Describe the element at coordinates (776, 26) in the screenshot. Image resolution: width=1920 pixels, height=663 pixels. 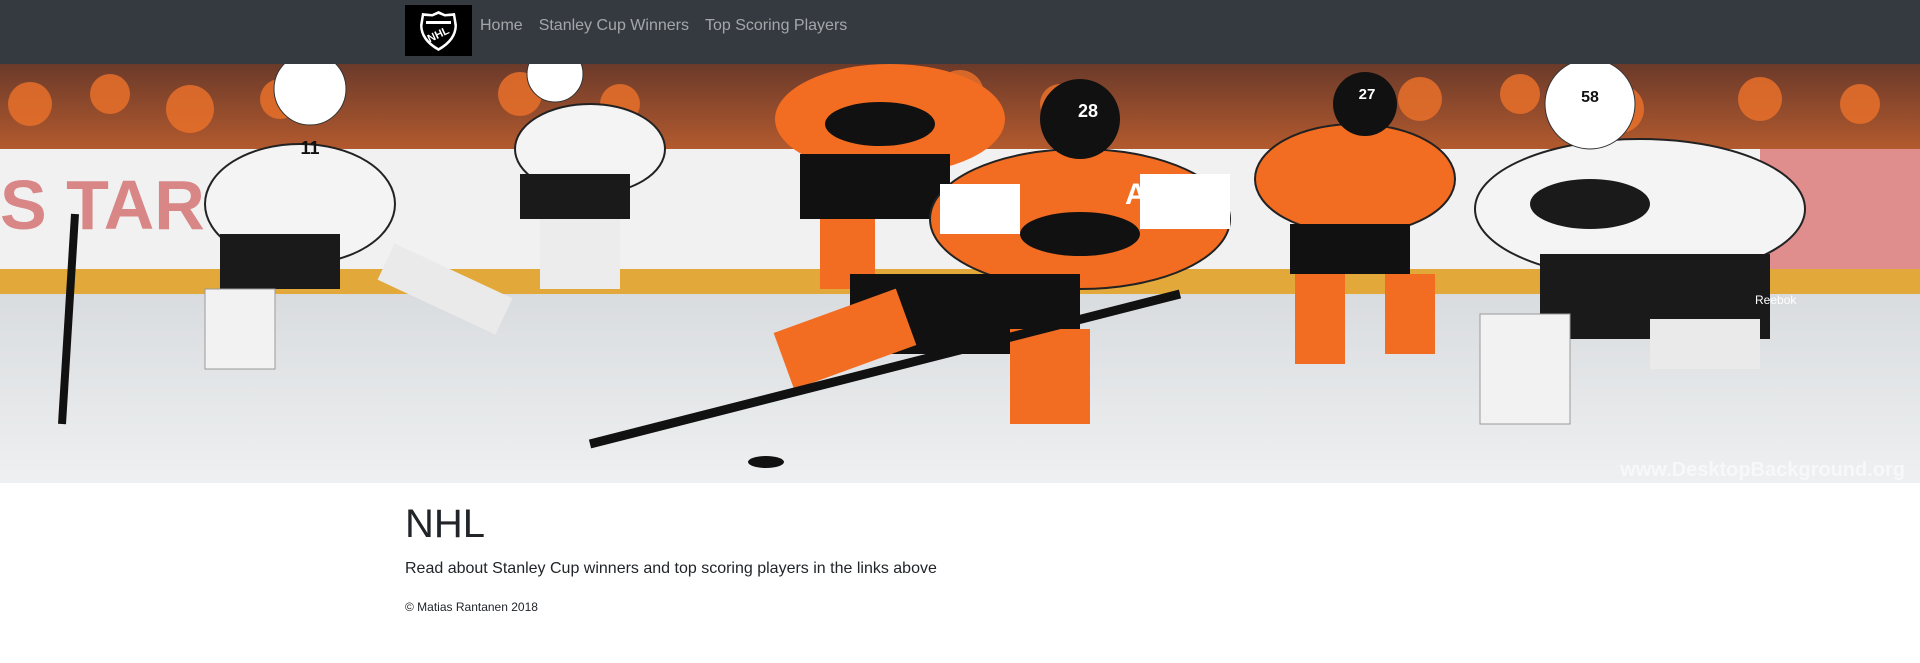
I see `nav-top-scoring-players: Top Scoring Players` at that location.